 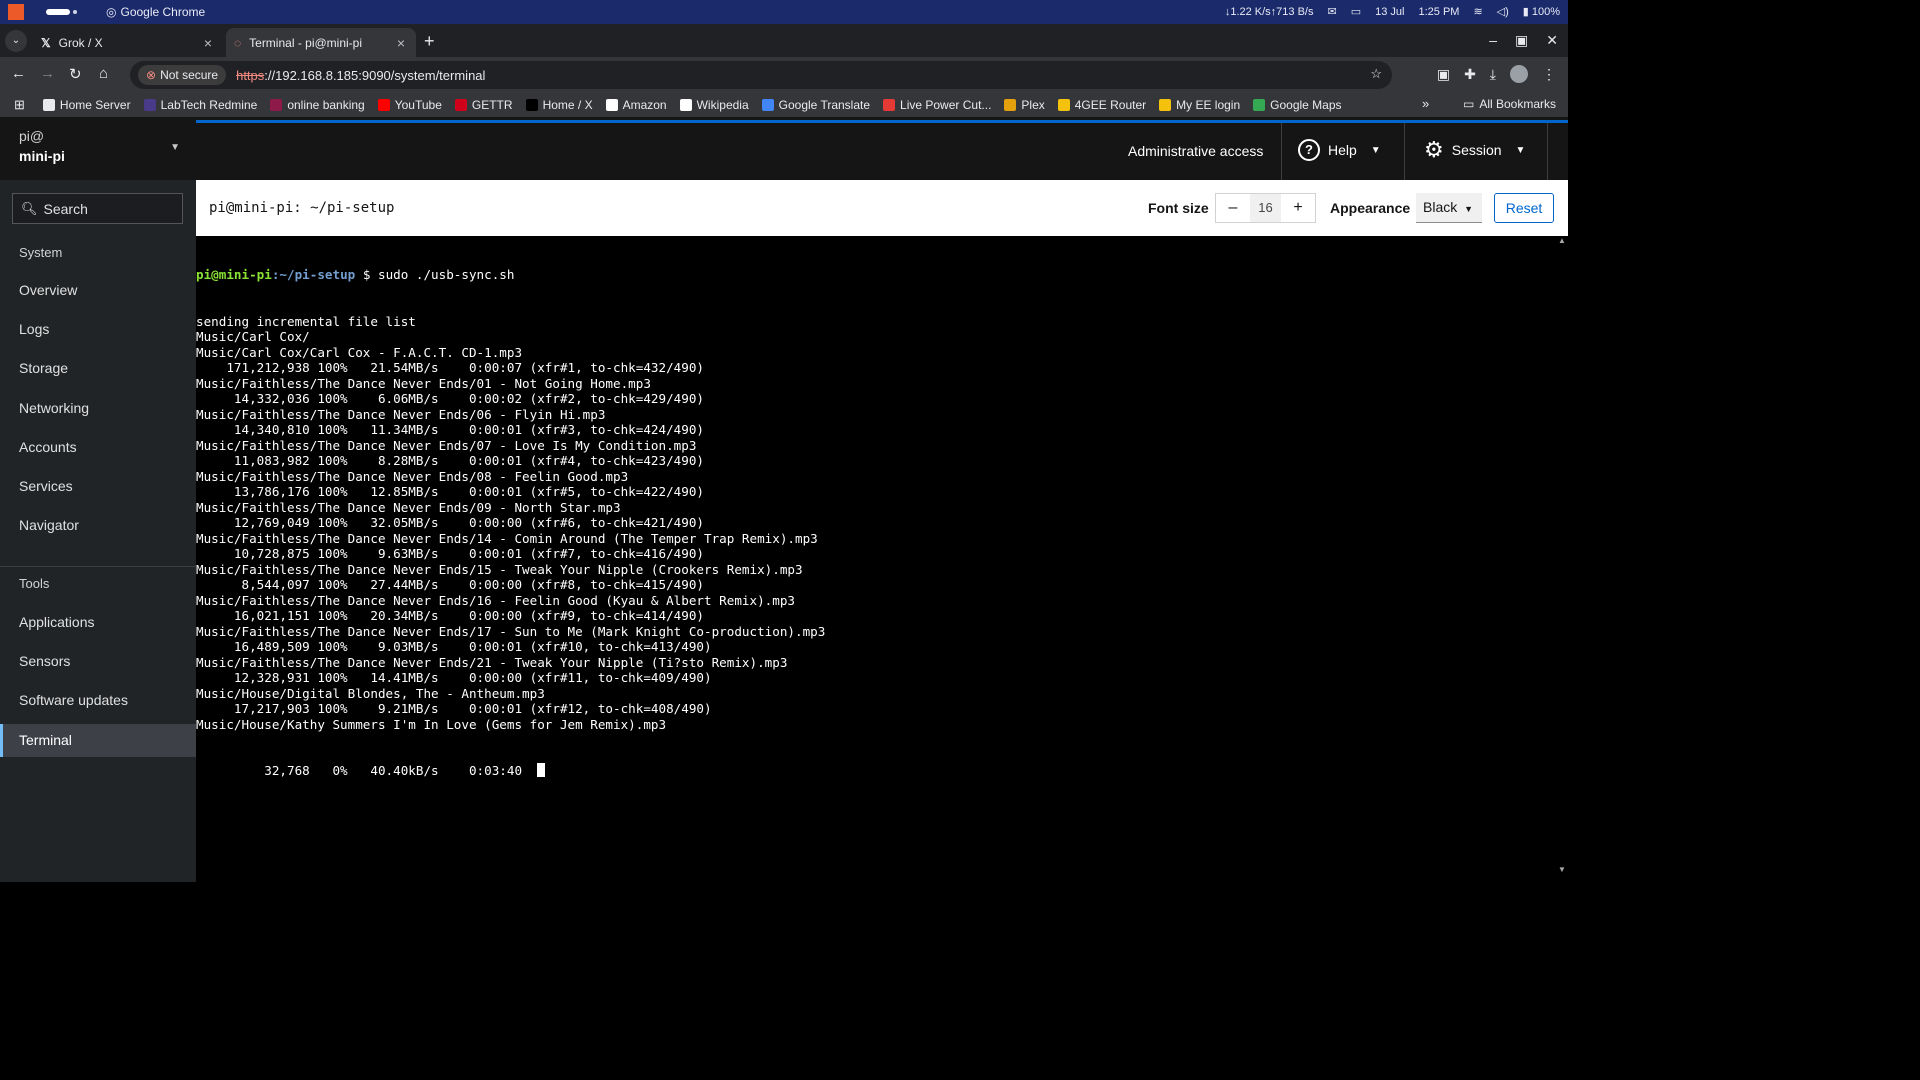 I want to click on bookmark-item: Google Translate, so click(x=816, y=105).